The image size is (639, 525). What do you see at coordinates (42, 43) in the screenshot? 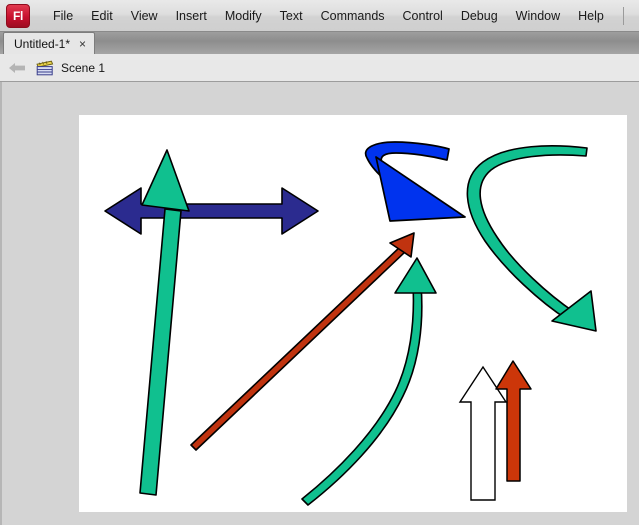
I see `document-tab-label: Untitled-1*` at bounding box center [42, 43].